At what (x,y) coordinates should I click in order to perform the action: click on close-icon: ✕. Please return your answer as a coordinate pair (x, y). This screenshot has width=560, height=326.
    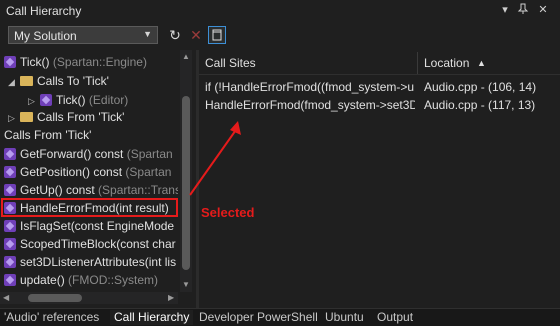
    Looking at the image, I should click on (543, 10).